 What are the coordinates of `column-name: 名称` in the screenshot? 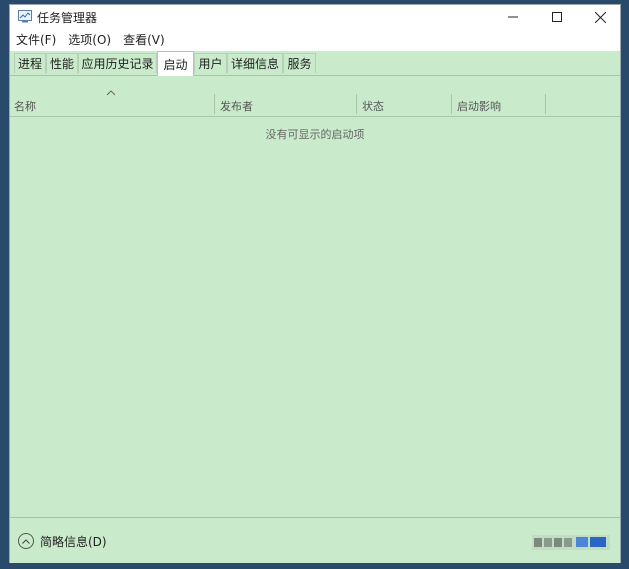 It's located at (25, 106).